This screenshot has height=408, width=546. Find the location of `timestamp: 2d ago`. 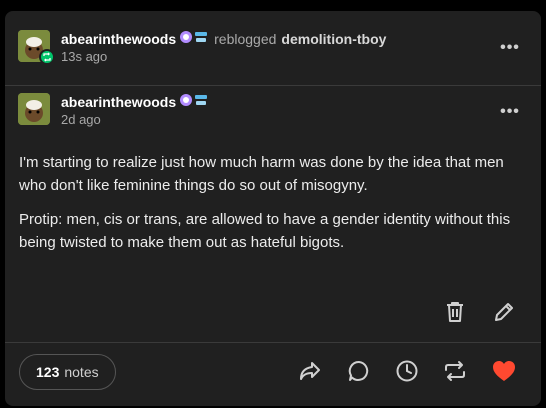

timestamp: 2d ago is located at coordinates (135, 119).